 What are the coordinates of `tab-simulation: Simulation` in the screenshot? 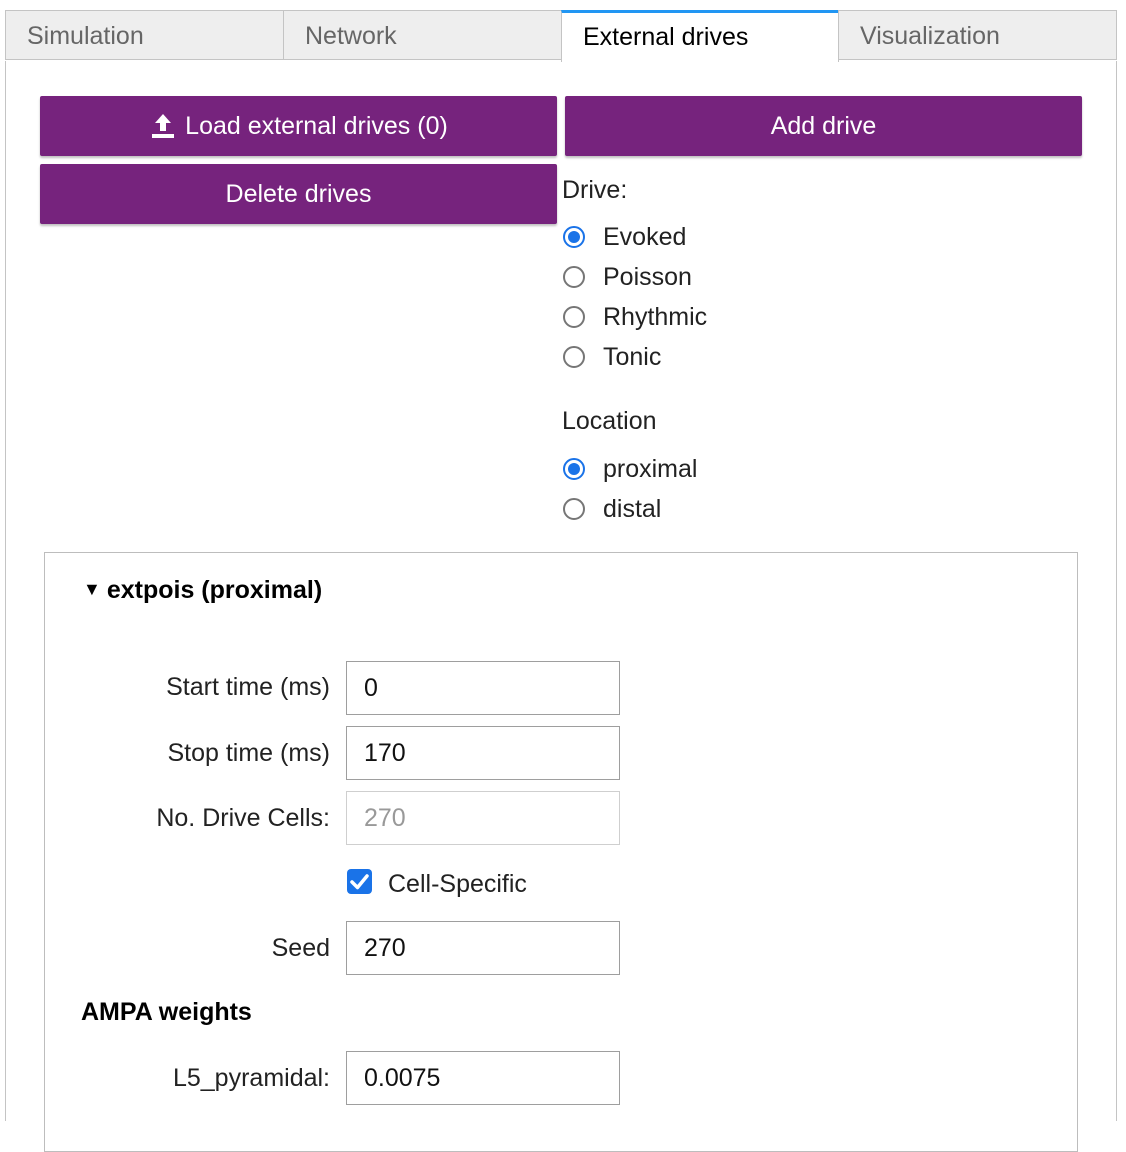 It's located at (144, 35).